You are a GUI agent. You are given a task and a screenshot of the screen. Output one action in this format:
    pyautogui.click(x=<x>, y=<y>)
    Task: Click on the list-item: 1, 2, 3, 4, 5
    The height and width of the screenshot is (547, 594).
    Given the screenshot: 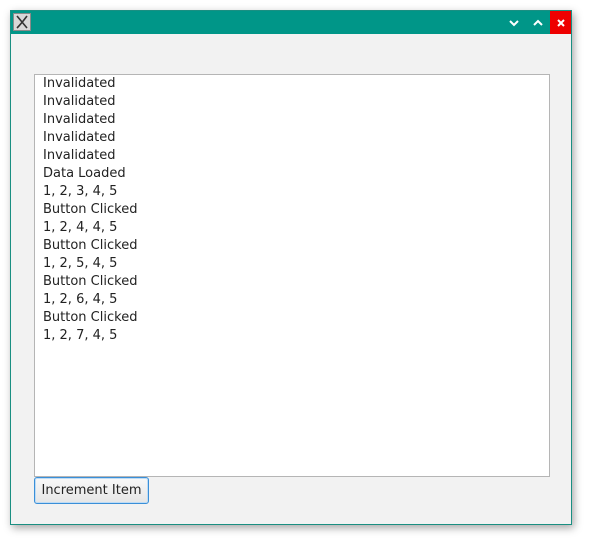 What is the action you would take?
    pyautogui.click(x=292, y=192)
    